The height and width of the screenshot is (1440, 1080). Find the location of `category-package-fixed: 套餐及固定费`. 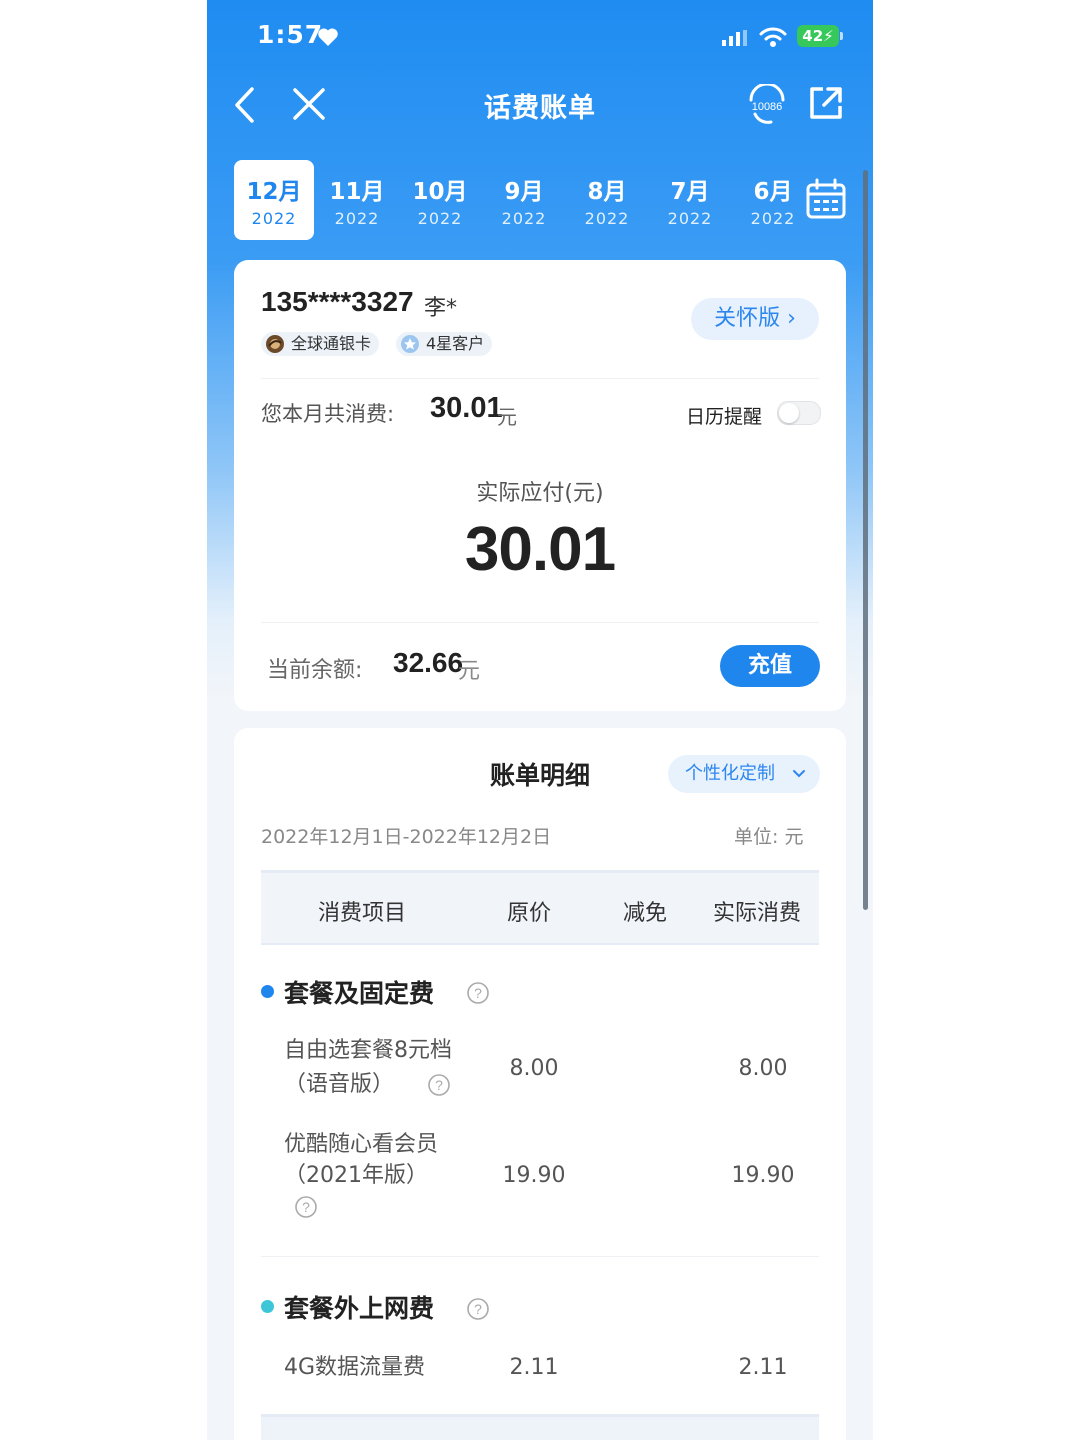

category-package-fixed: 套餐及固定费 is located at coordinates (359, 993).